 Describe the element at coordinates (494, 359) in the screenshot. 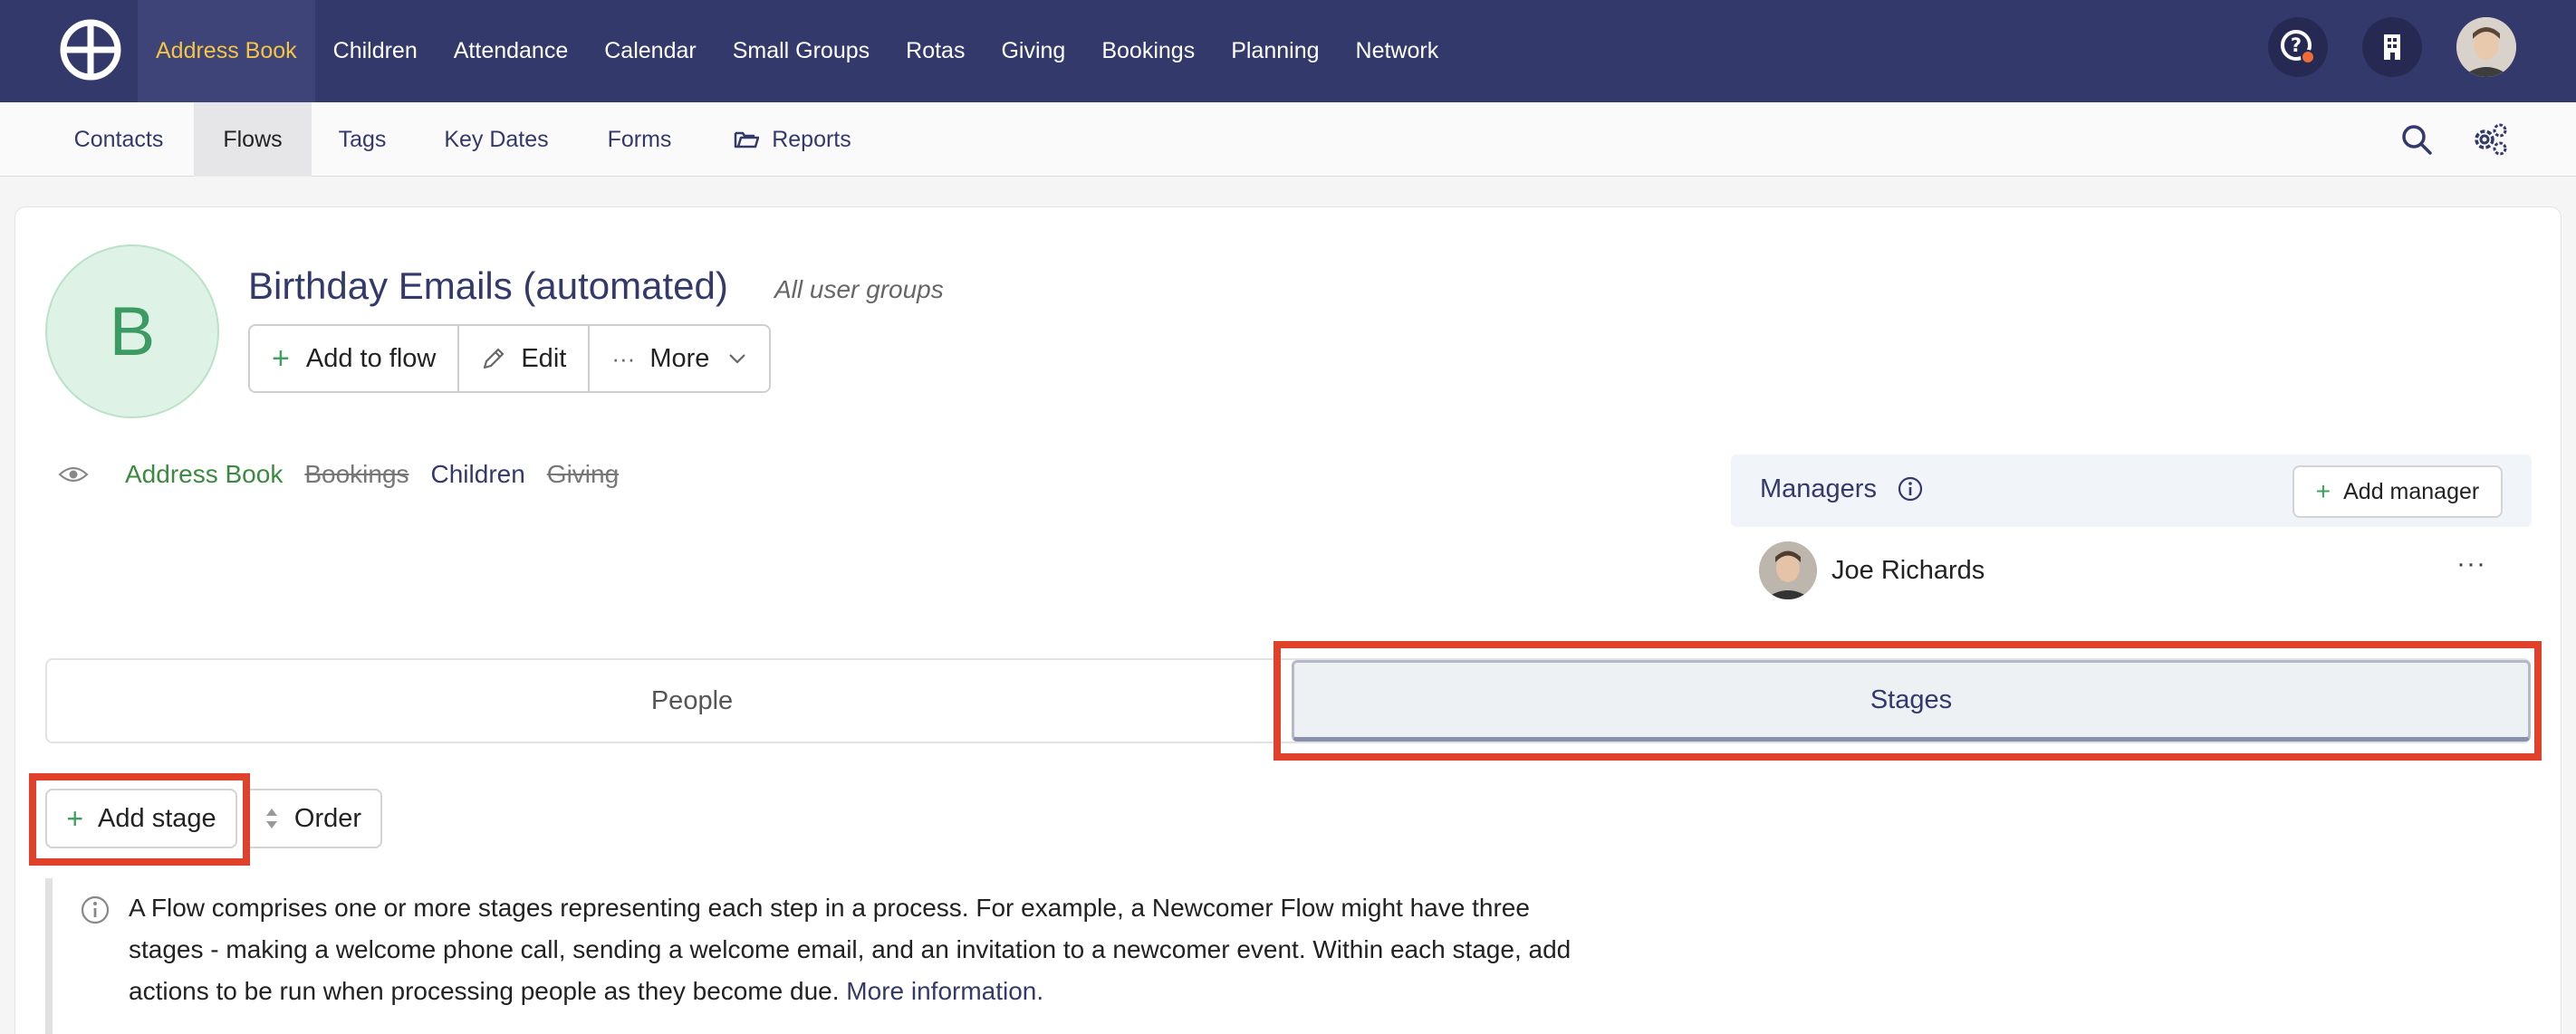

I see `pencil-icon` at that location.